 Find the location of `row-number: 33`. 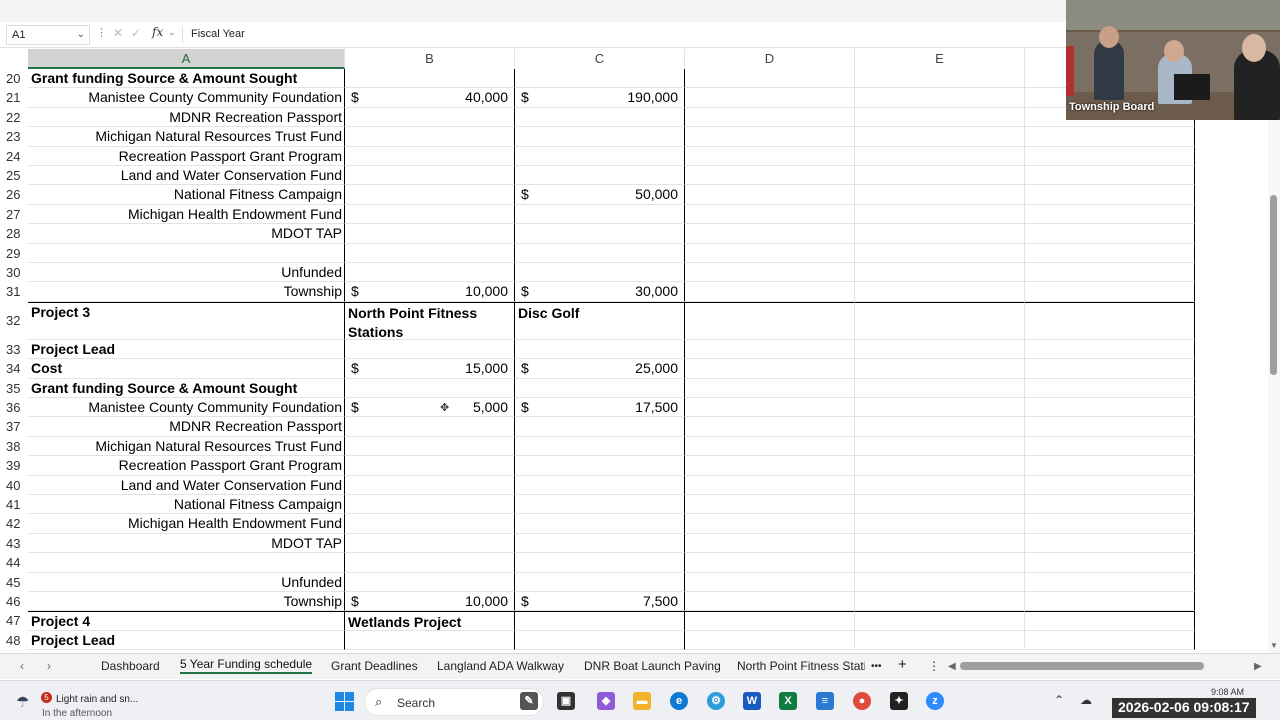

row-number: 33 is located at coordinates (14, 349).